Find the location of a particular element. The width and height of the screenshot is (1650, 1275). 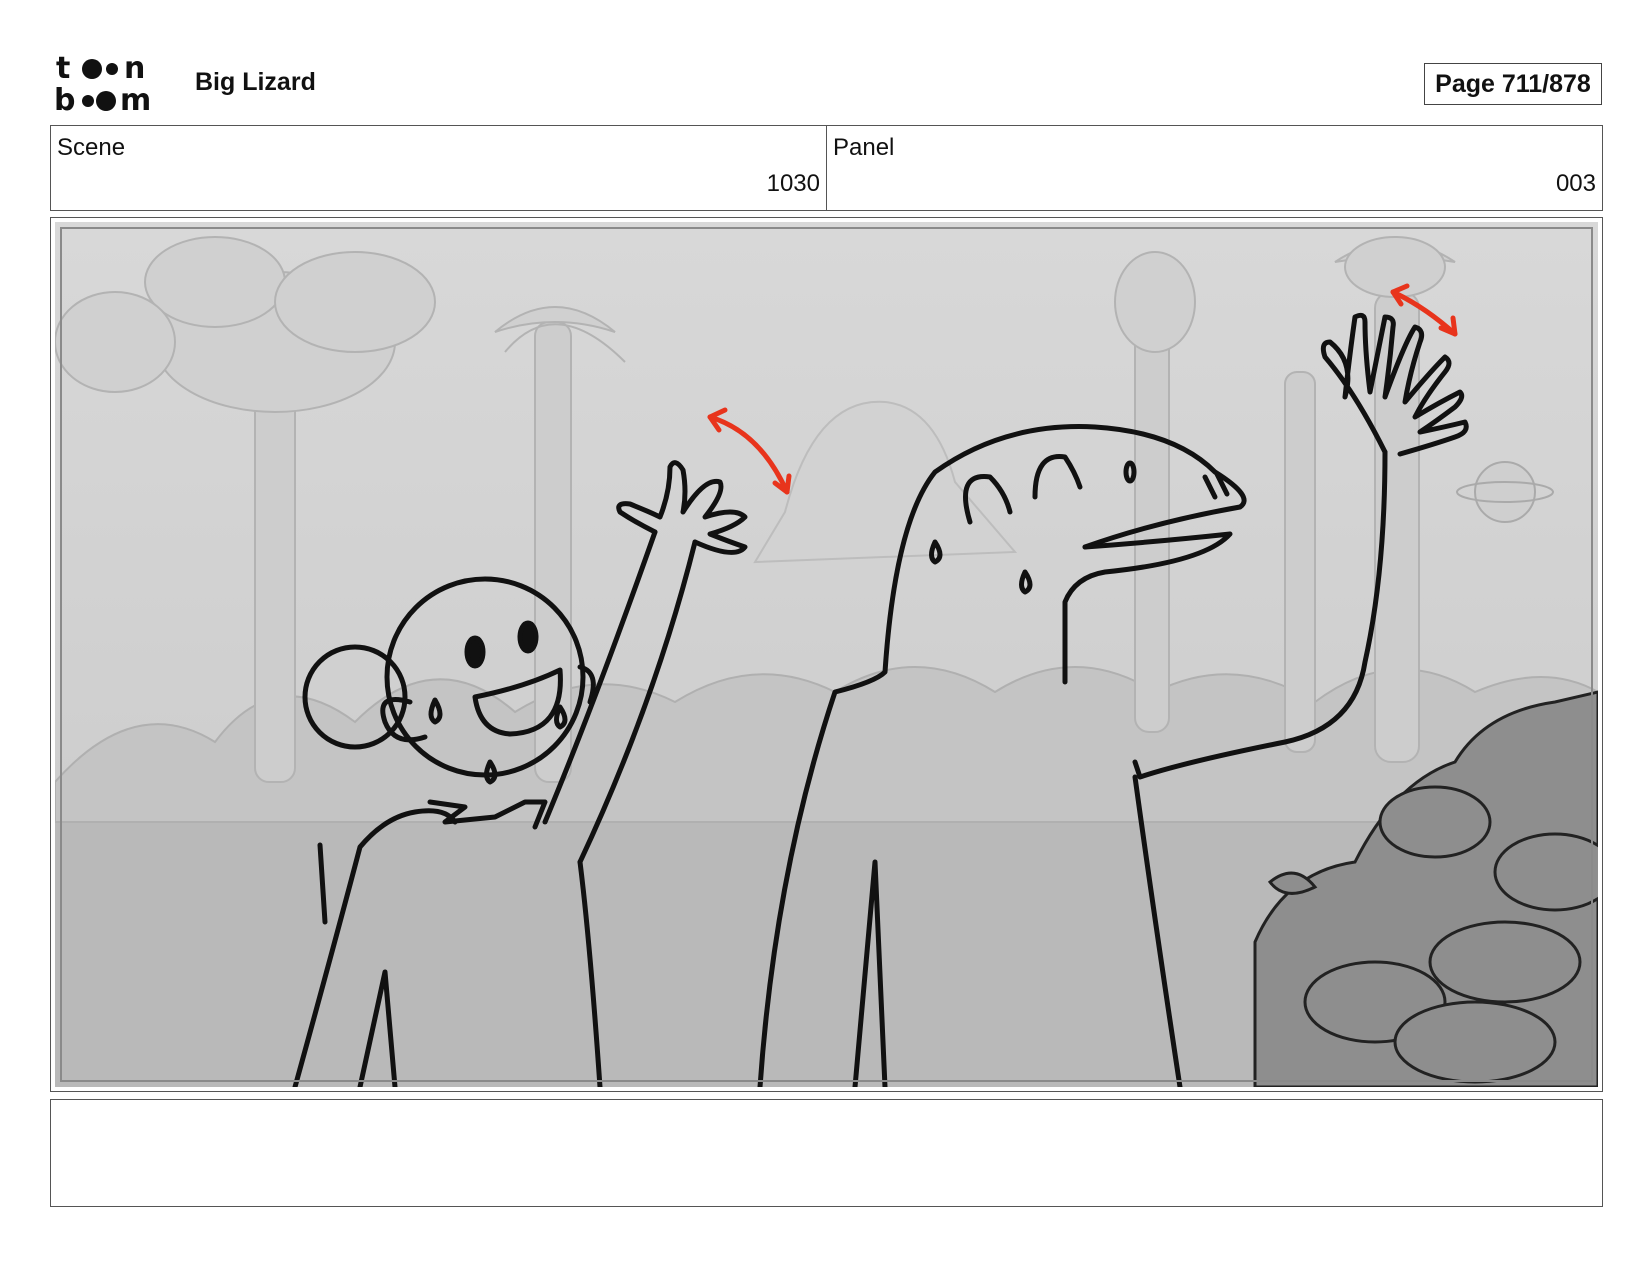

svg-text: n is located at coordinates (134, 69).